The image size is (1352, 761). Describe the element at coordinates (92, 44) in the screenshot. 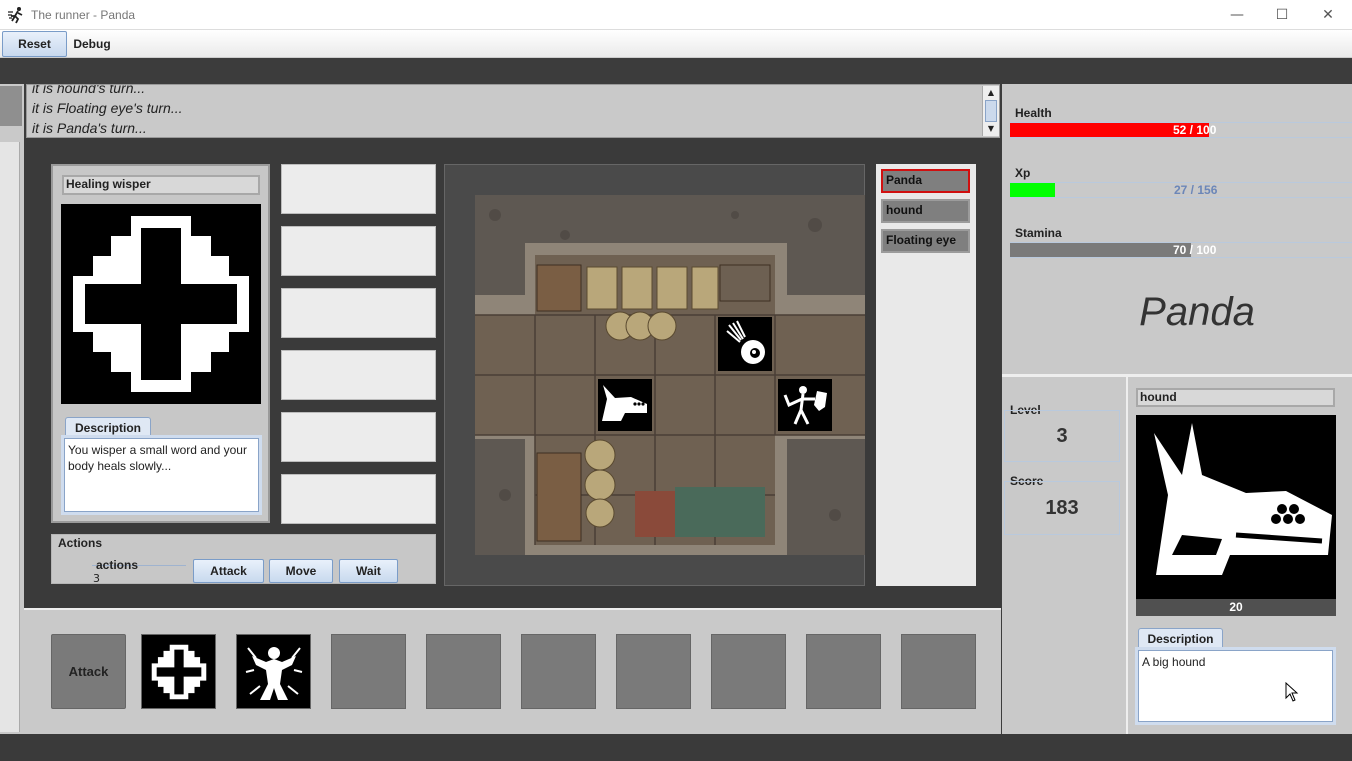

I see `debug-menu: Debug` at that location.